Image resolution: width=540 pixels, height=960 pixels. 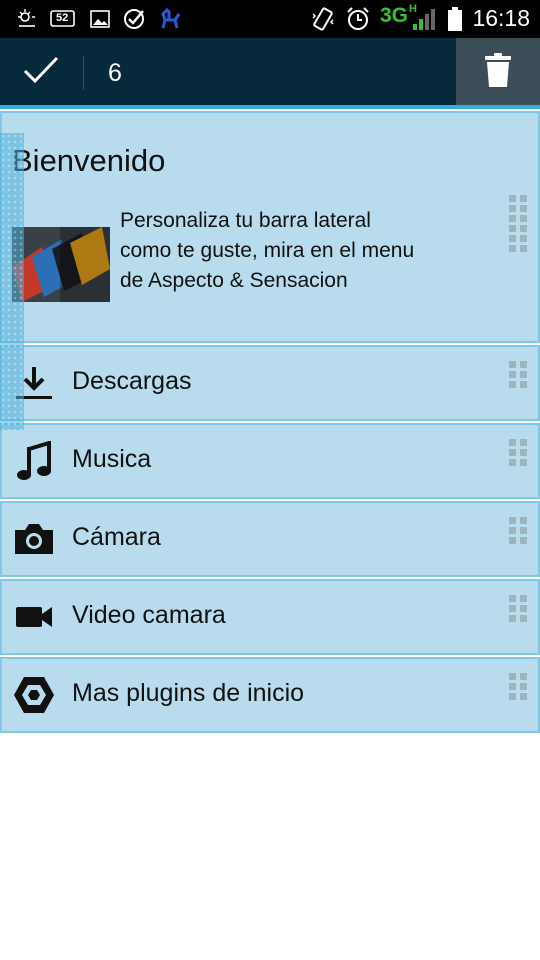 I want to click on action-bar-underline, so click(x=270, y=107).